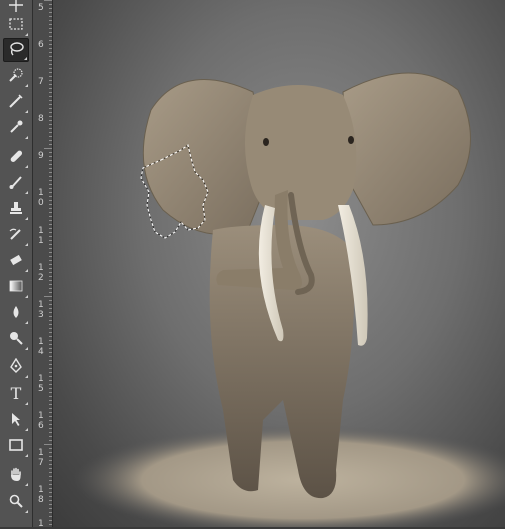  I want to click on lasso-tool, so click(16, 50).